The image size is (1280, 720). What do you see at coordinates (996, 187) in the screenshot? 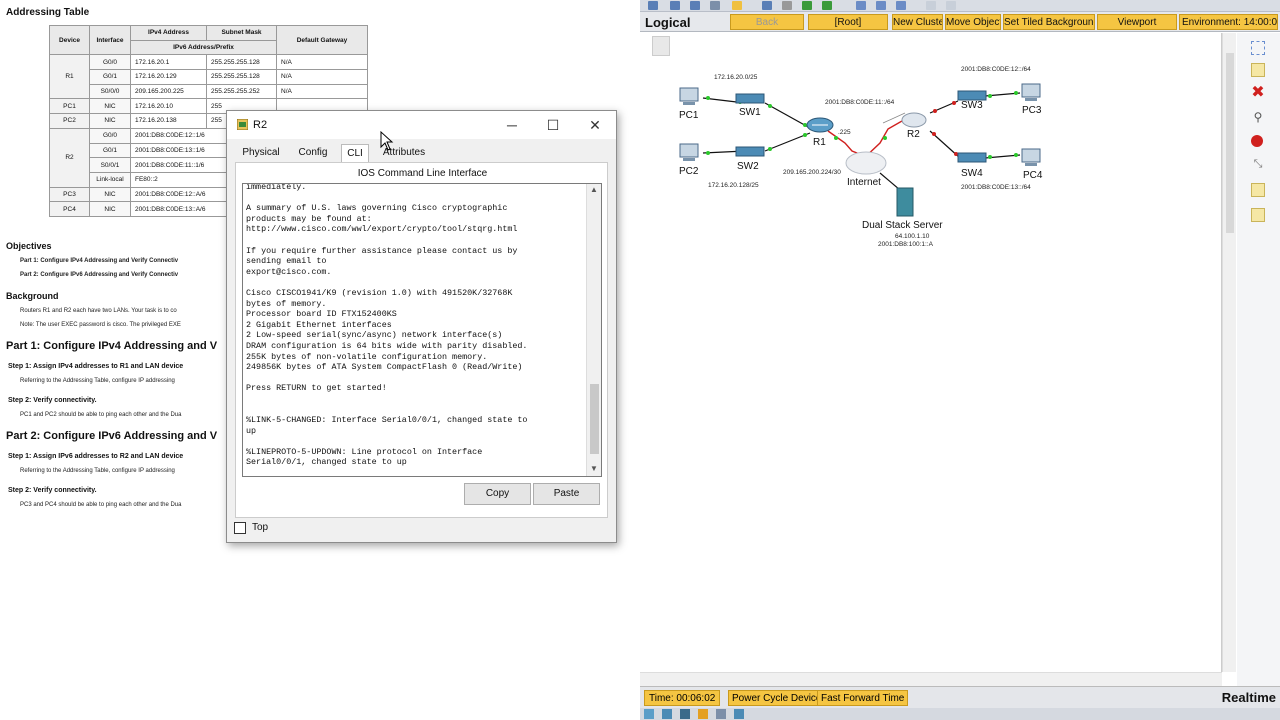
I see `lan4-network-label: 2001:DB8:C0DE:13::/64` at bounding box center [996, 187].